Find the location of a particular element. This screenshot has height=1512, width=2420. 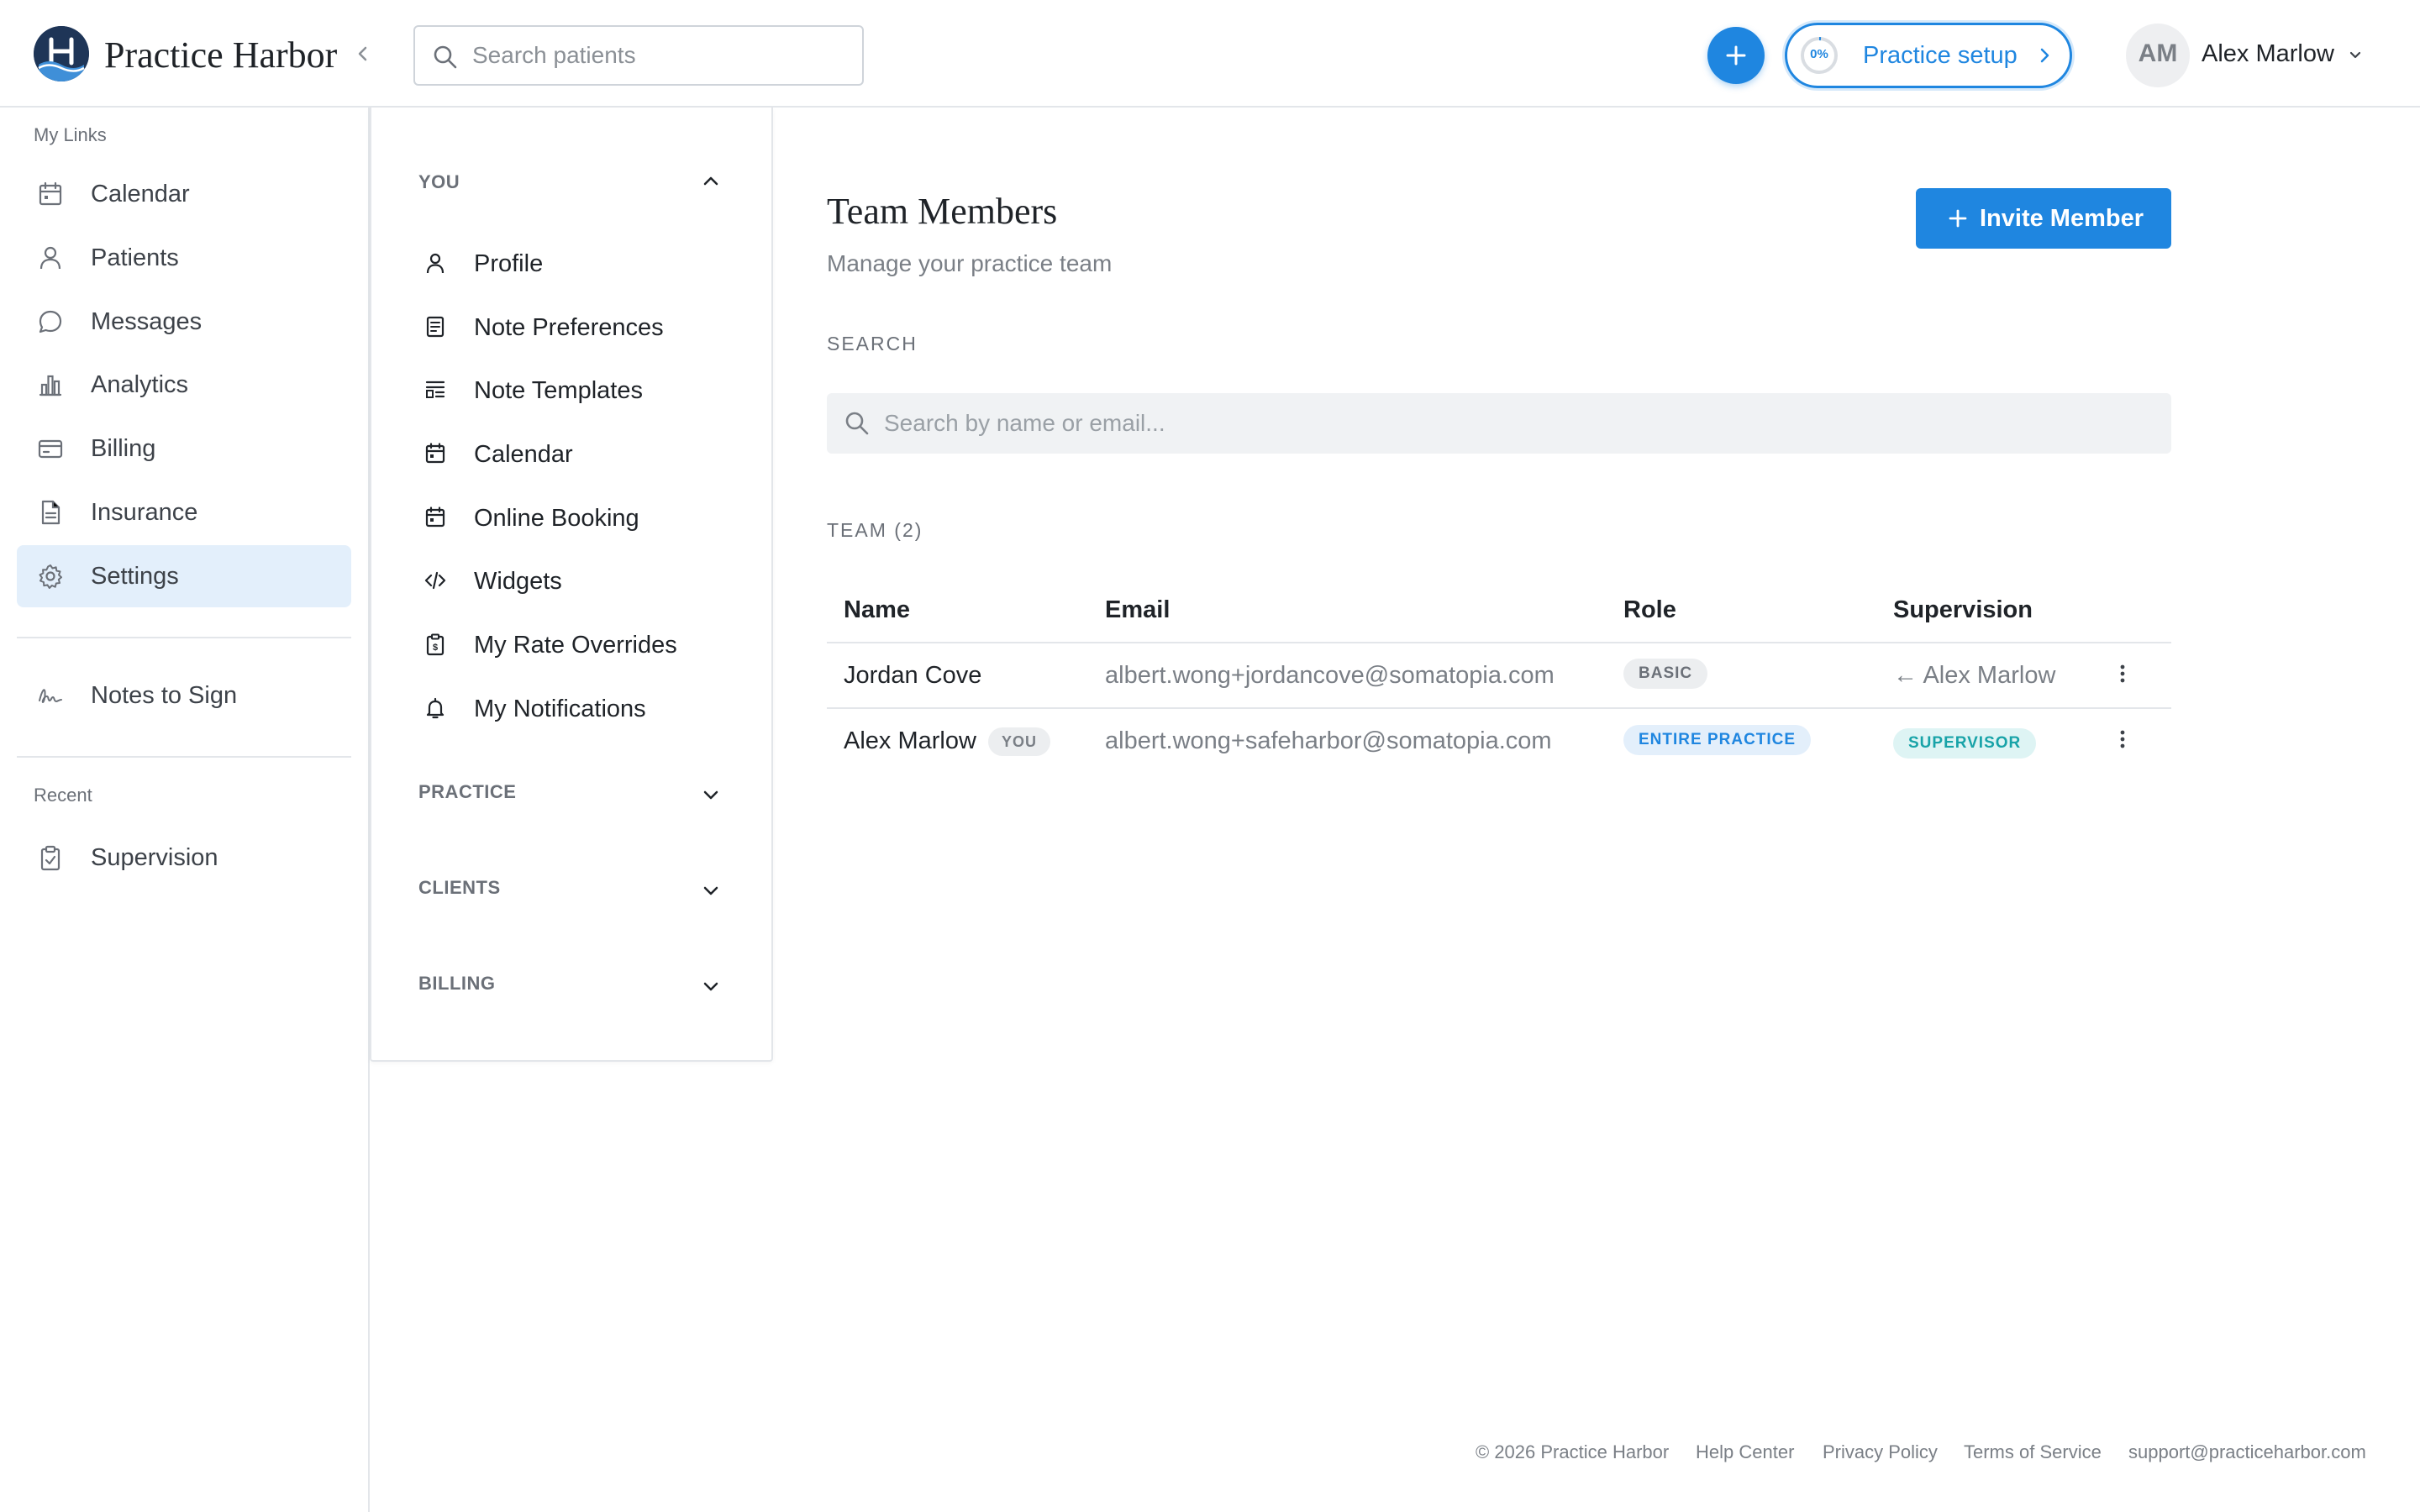

page-title: Team Members is located at coordinates (942, 211).